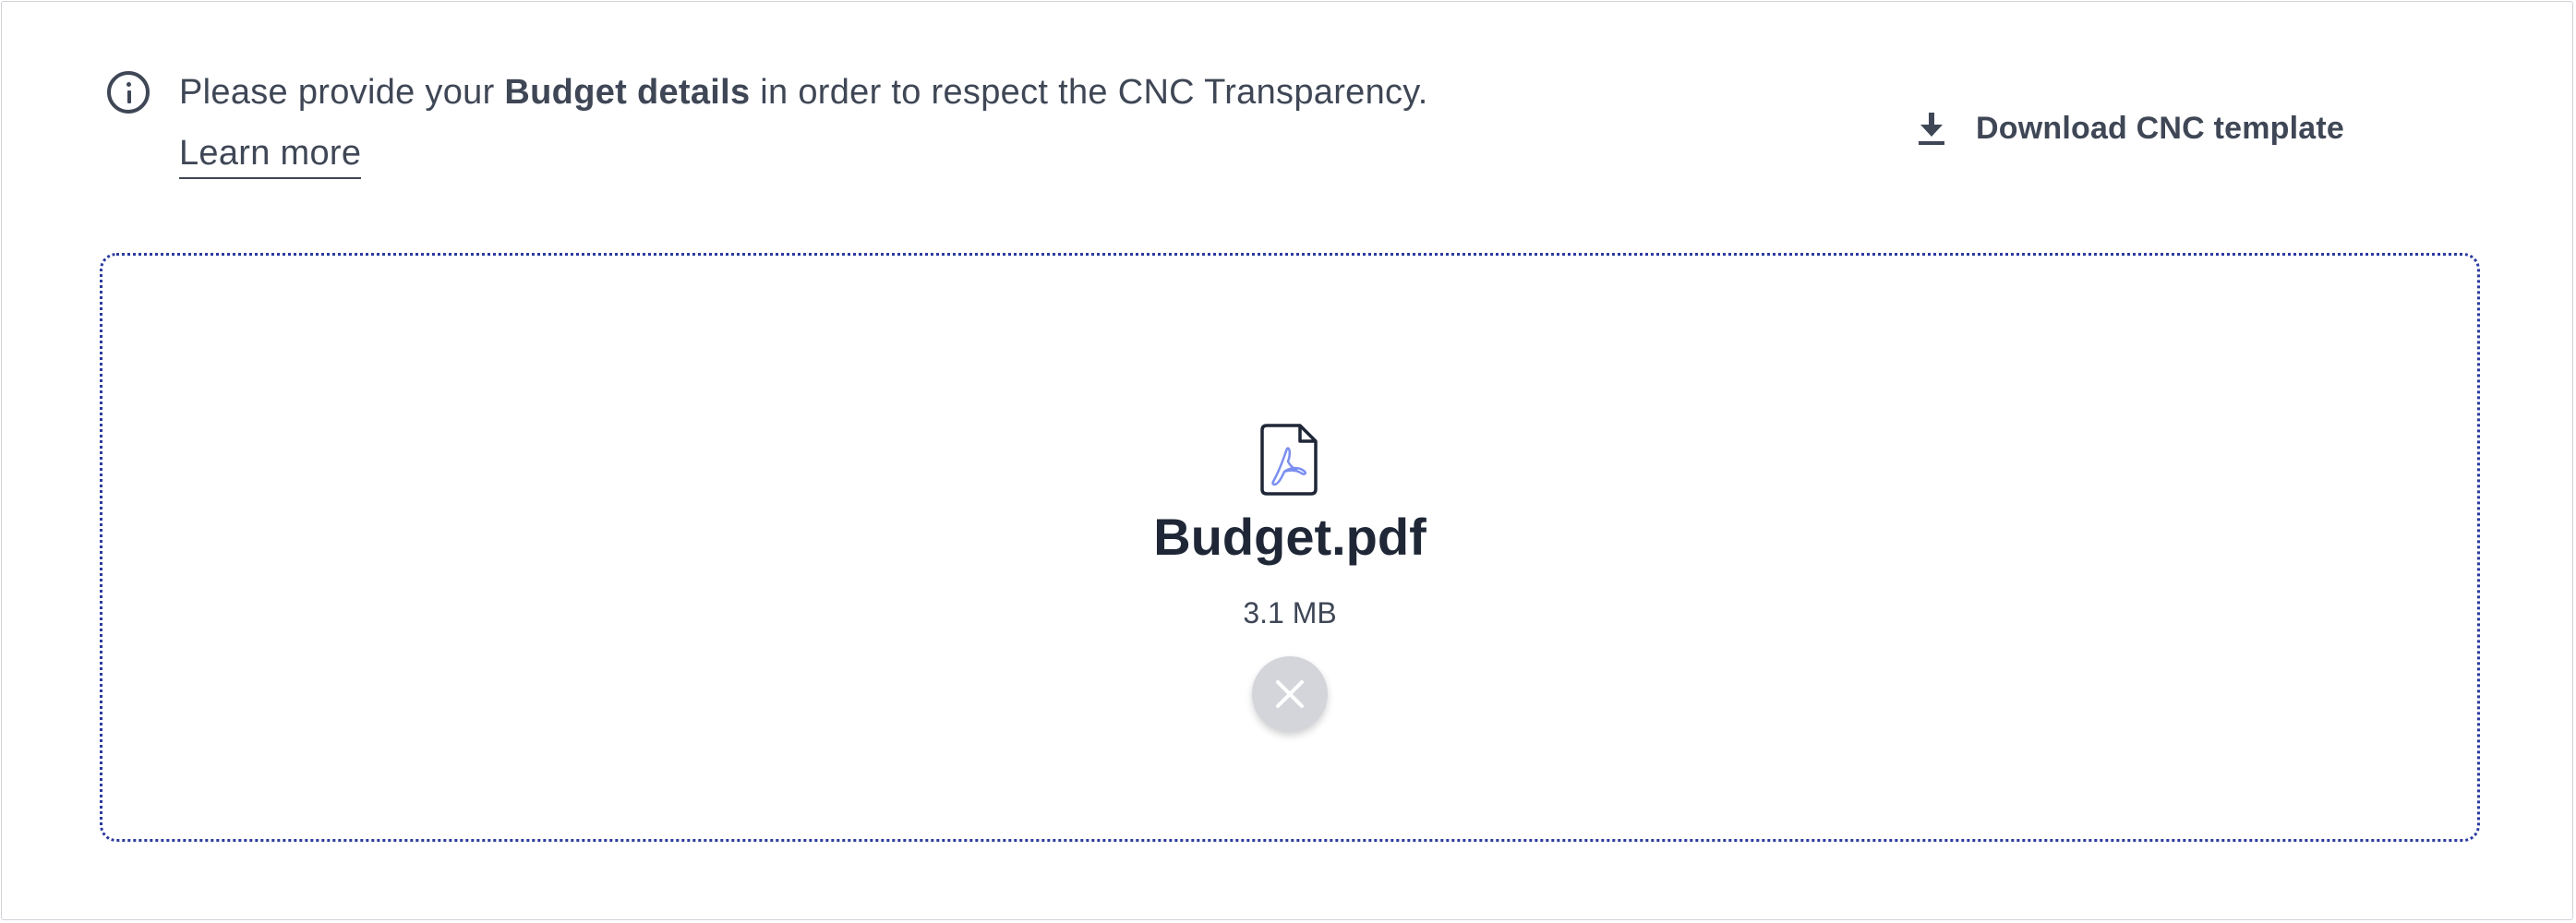 This screenshot has height=923, width=2576. I want to click on pdf-file-icon, so click(1289, 460).